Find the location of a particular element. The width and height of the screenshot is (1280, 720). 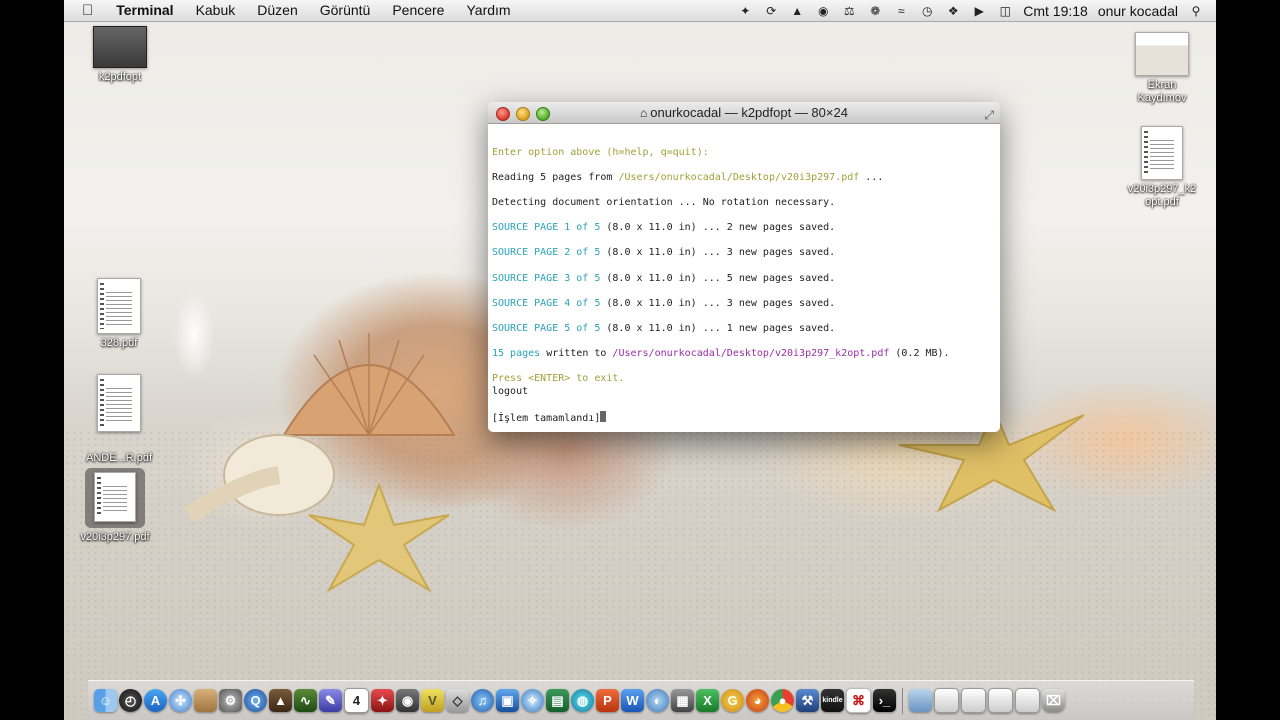

desktop-icon-v20-k2opt: v20i3p297_k2 opt.pdf is located at coordinates (1162, 167).